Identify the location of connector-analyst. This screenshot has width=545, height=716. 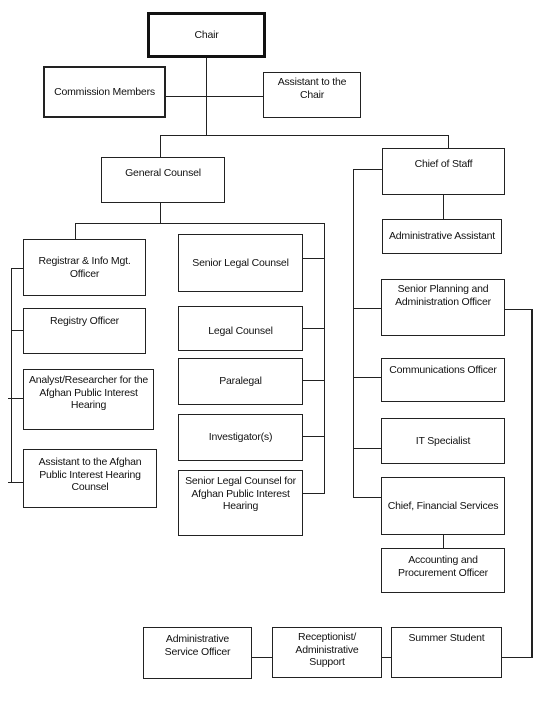
(15, 398).